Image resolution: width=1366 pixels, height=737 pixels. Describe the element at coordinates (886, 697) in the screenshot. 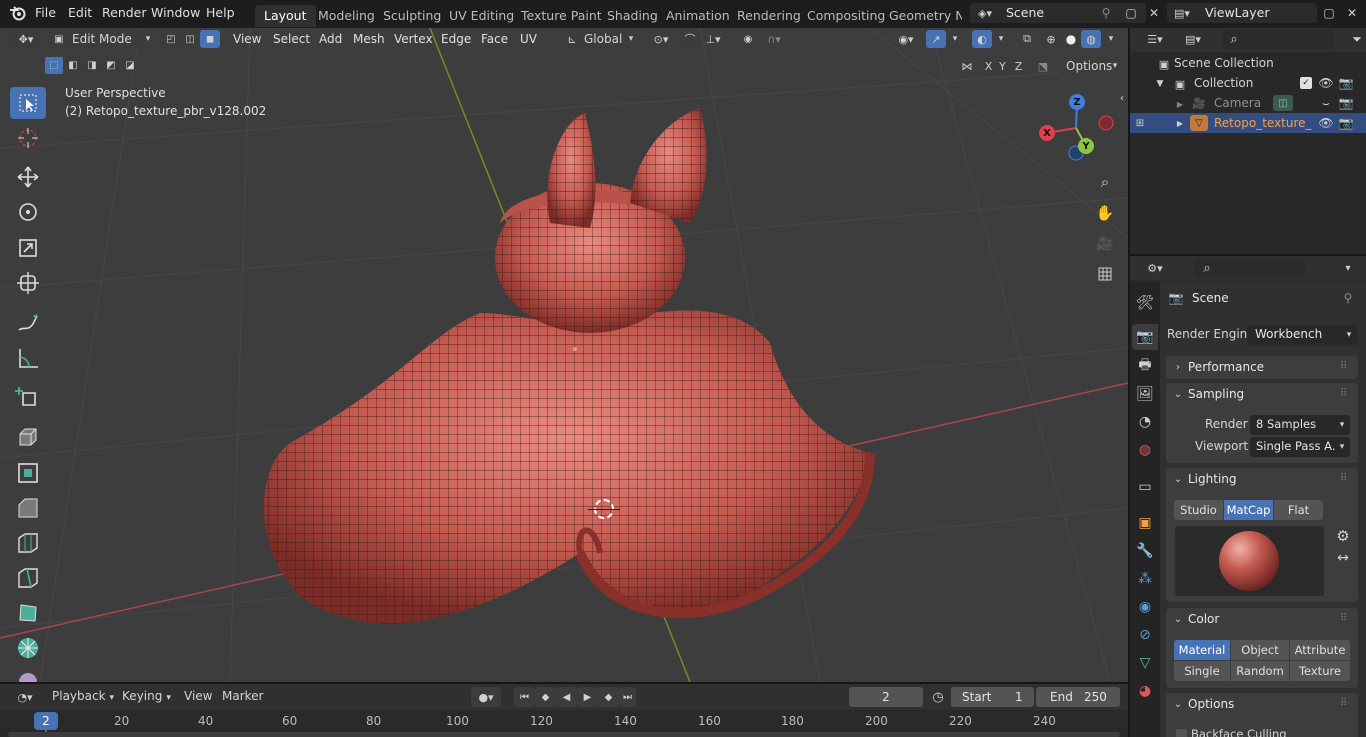

I see `current-frame-field: 2` at that location.